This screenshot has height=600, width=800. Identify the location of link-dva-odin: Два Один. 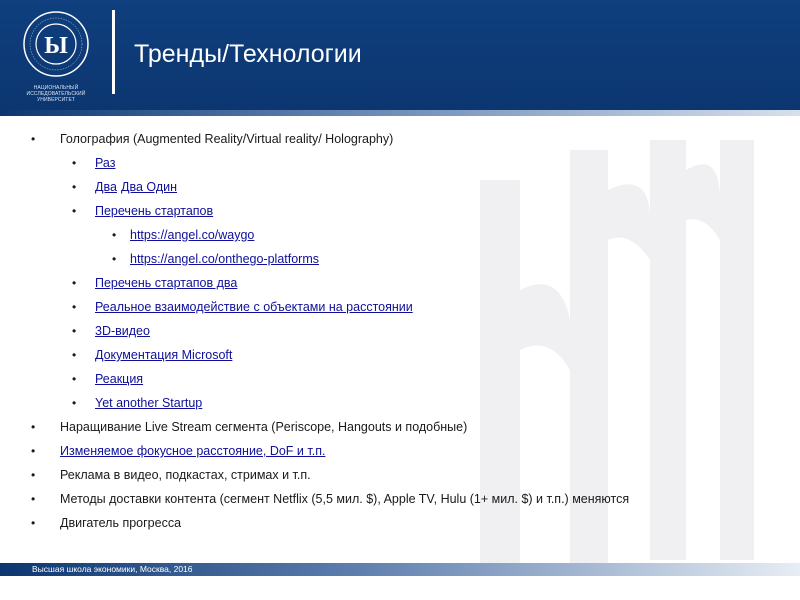
(149, 187).